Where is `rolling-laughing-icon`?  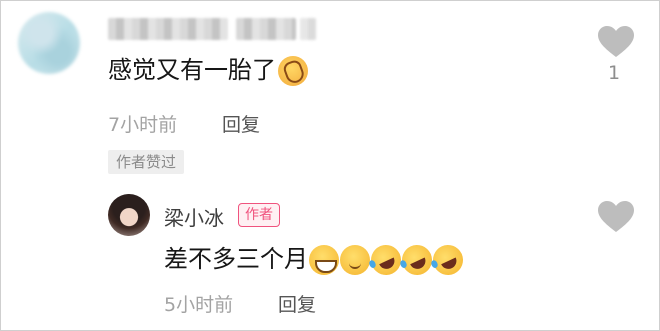 rolling-laughing-icon is located at coordinates (448, 260).